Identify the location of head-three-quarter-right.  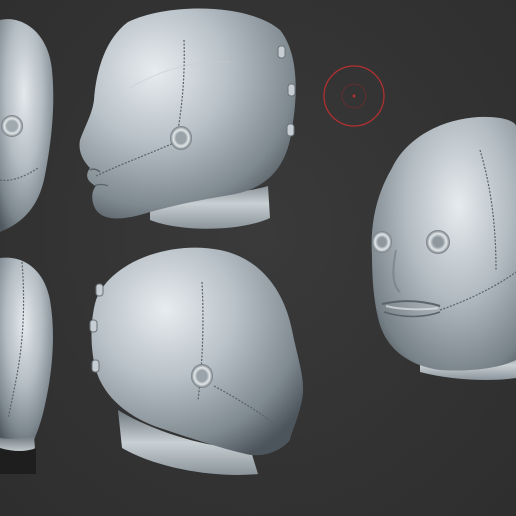
(443, 248).